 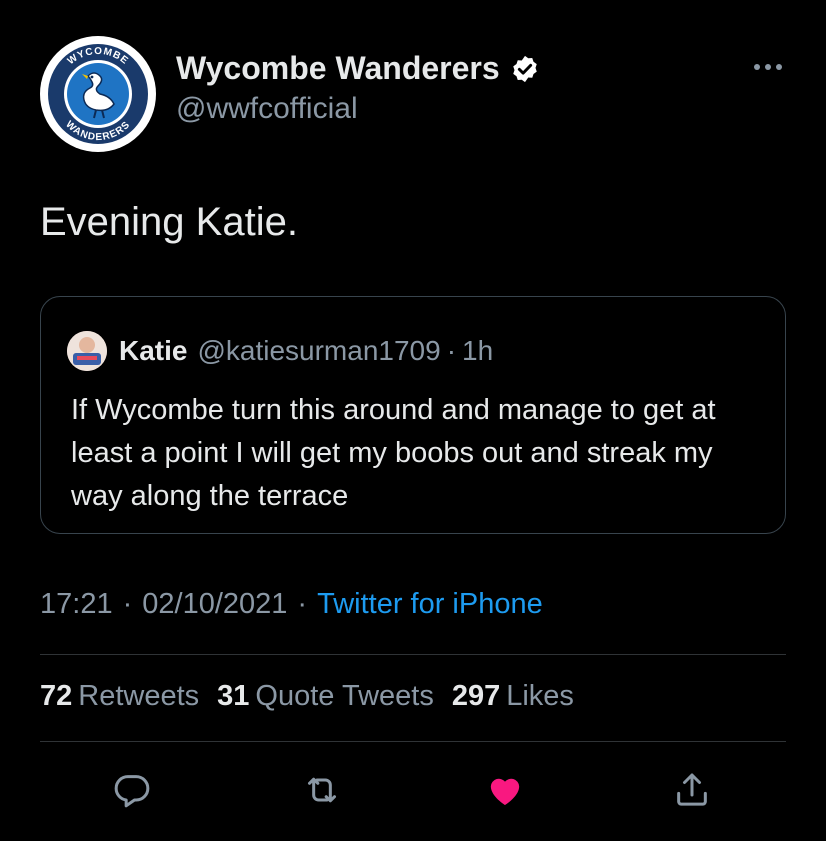 I want to click on author-name: Wycombe Wanderers, so click(x=338, y=68).